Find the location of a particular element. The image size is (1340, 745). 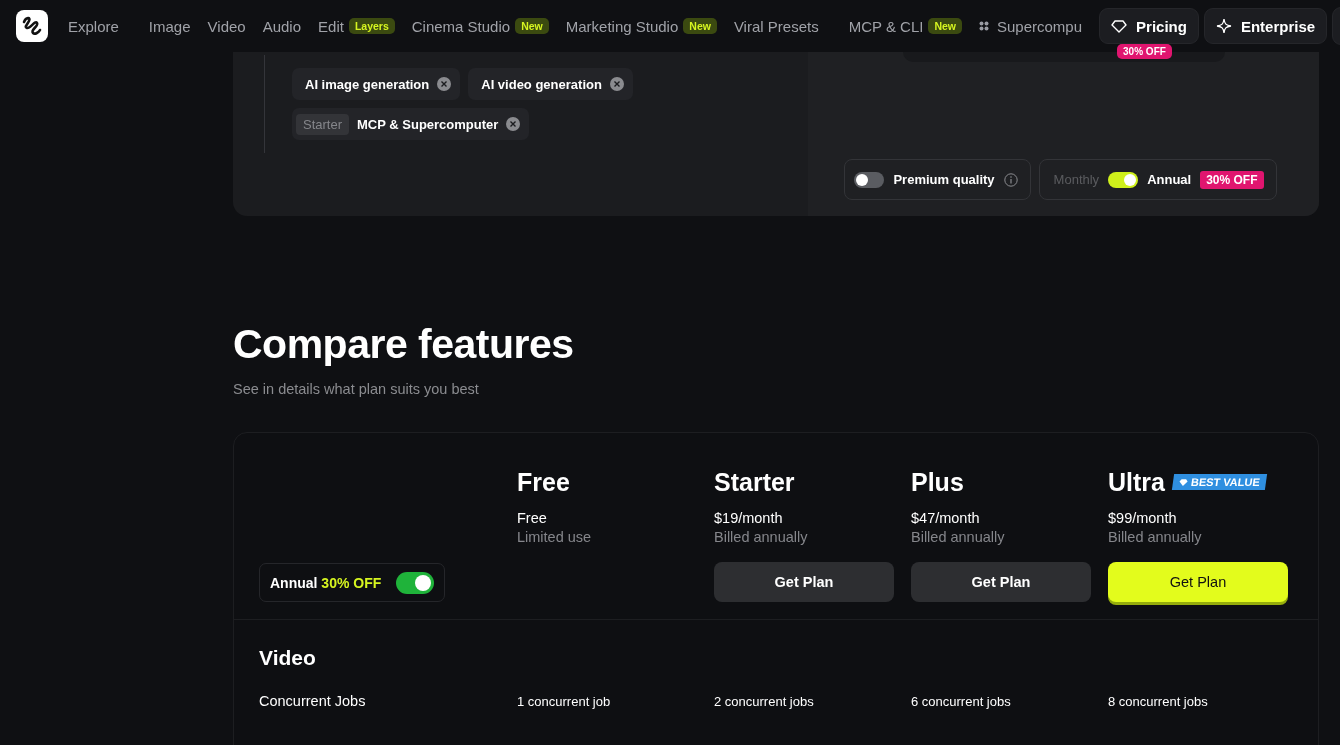

filter-chip: AI video generation is located at coordinates (550, 84).